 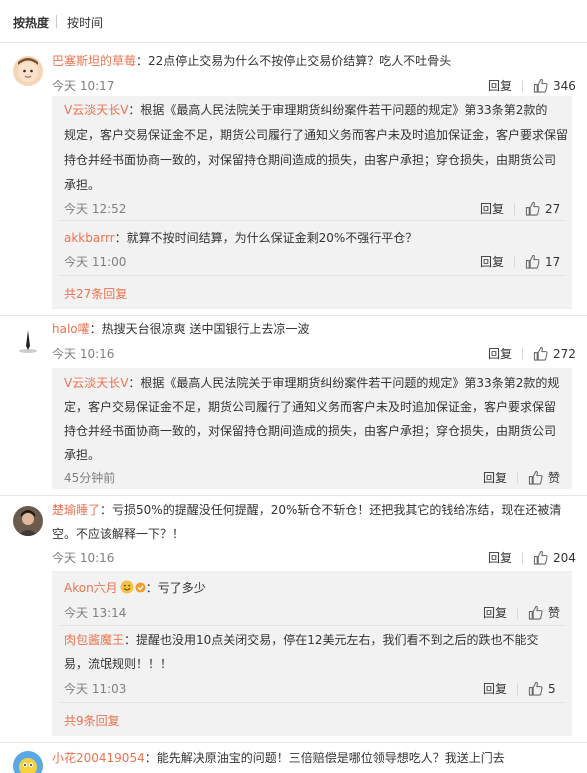 I want to click on badge-icon, so click(x=140, y=587).